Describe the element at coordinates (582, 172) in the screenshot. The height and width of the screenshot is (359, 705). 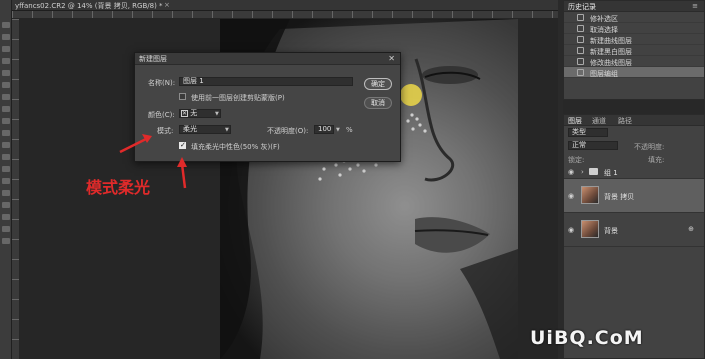
I see `chevron-right-icon: ›` at that location.